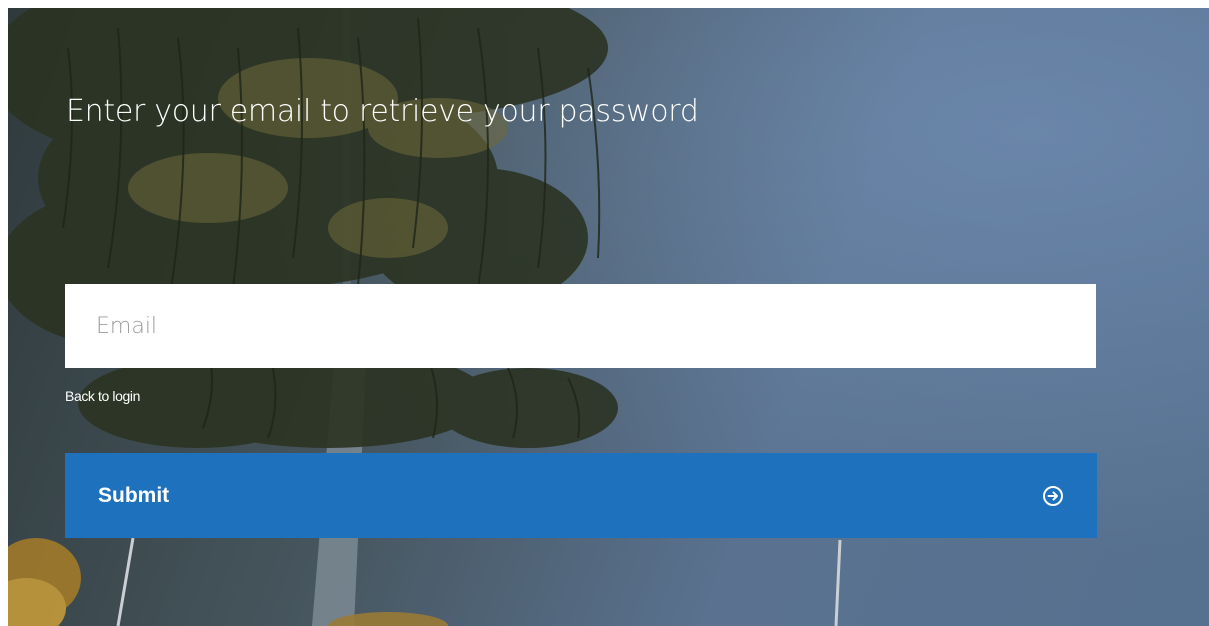 The height and width of the screenshot is (626, 1209). I want to click on back-to-login-link: Back to login, so click(102, 396).